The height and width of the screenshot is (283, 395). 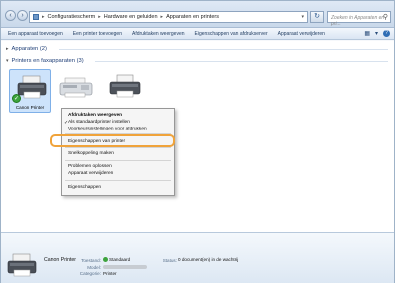 What do you see at coordinates (99, 122) in the screenshot?
I see `menu-item-set-default: Als standaardprinter instellen` at bounding box center [99, 122].